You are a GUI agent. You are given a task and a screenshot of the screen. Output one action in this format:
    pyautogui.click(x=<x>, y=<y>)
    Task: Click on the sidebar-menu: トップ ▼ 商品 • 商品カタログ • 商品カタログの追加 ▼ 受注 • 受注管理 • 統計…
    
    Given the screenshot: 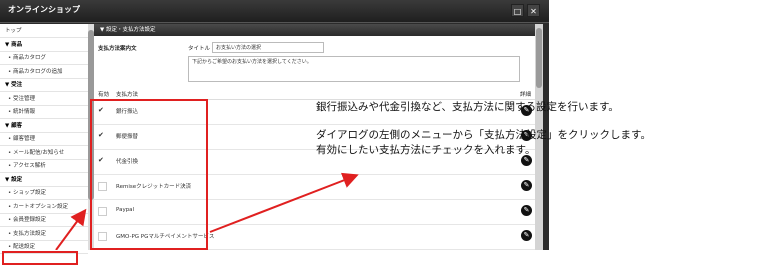 What is the action you would take?
    pyautogui.click(x=44, y=139)
    